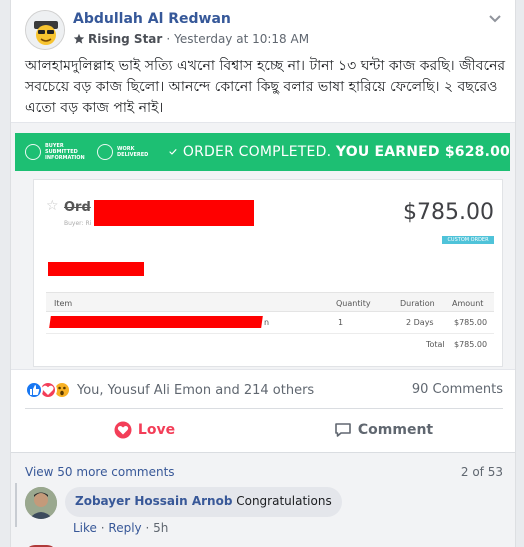 The width and height of the screenshot is (524, 547). Describe the element at coordinates (417, 303) in the screenshot. I see `col-duration: Duration` at that location.